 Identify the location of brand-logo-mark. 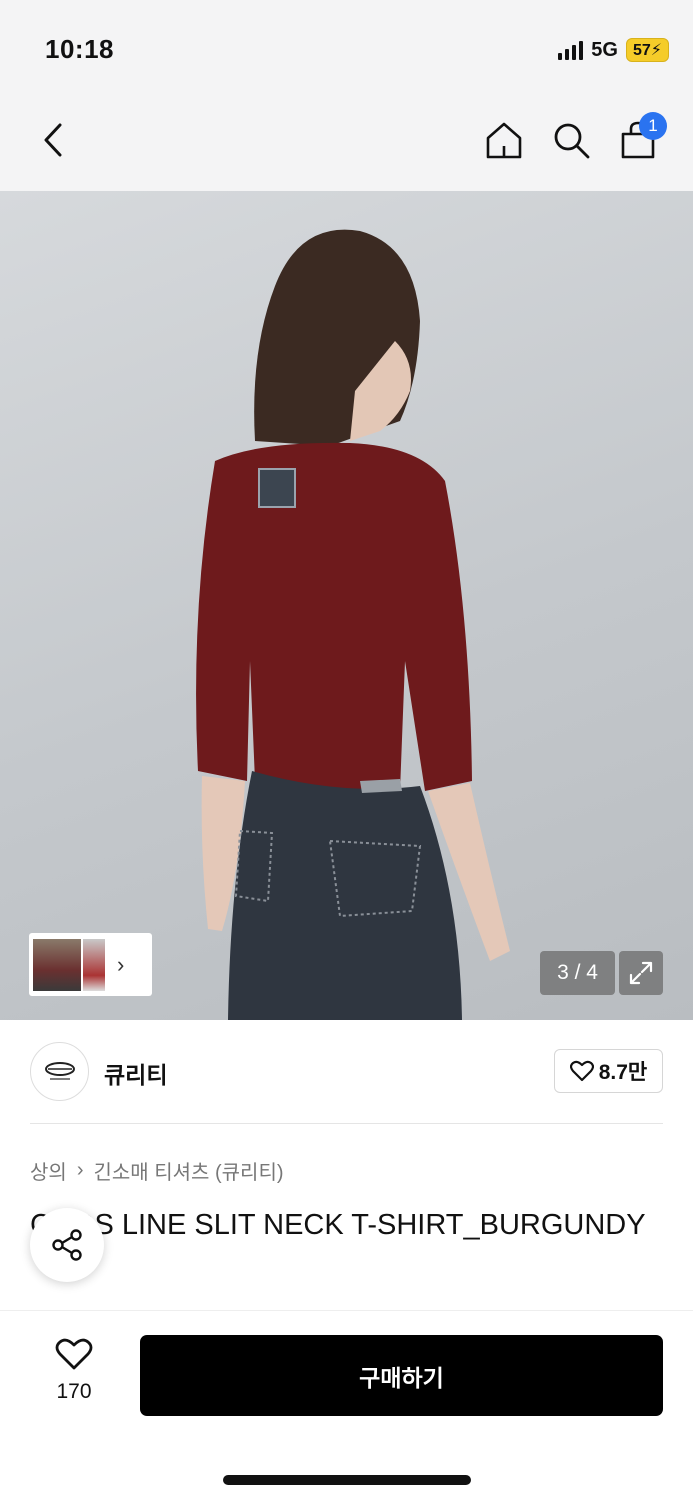
(59, 1070).